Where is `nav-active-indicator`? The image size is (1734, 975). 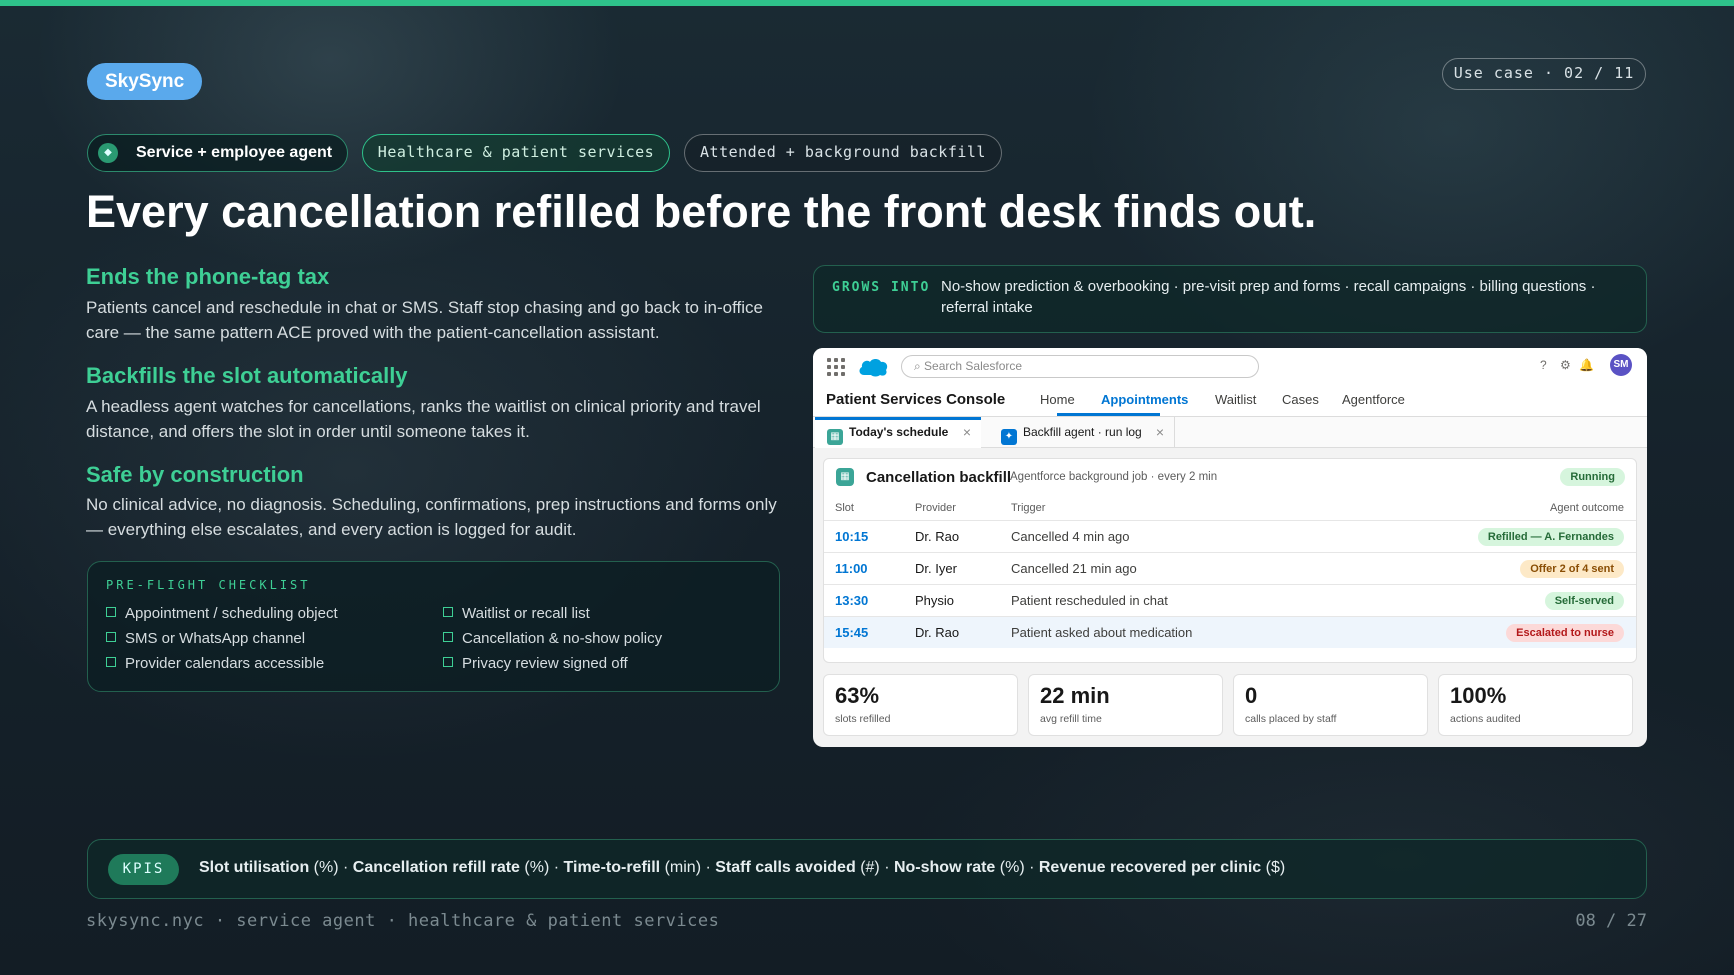 nav-active-indicator is located at coordinates (1108, 414).